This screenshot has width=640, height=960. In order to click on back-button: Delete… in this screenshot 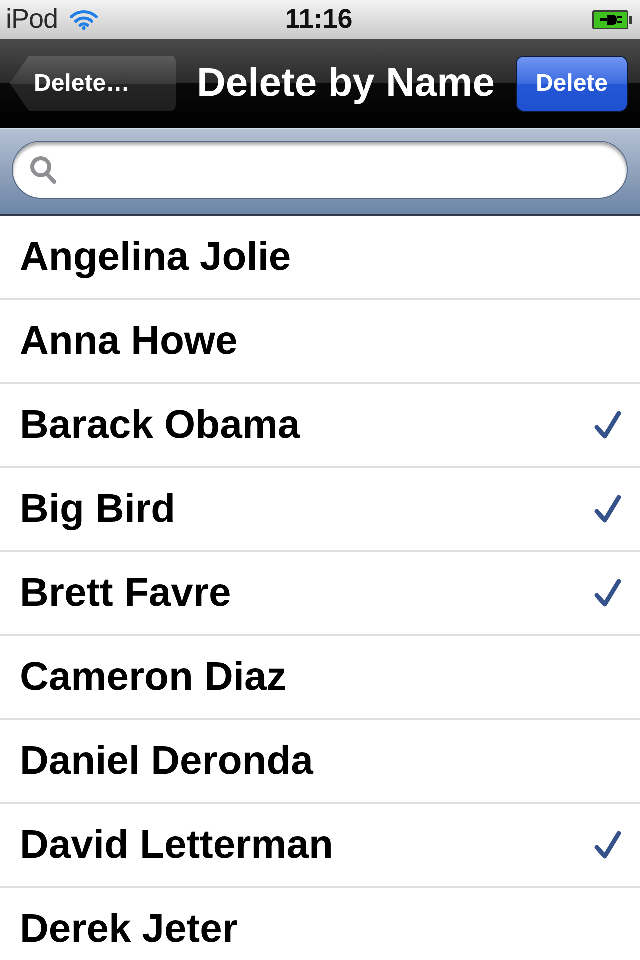, I will do `click(93, 84)`.